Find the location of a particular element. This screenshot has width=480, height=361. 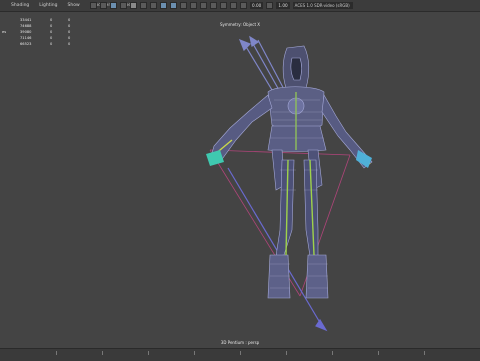

camera-label: 3D Pentium : persp is located at coordinates (240, 342).